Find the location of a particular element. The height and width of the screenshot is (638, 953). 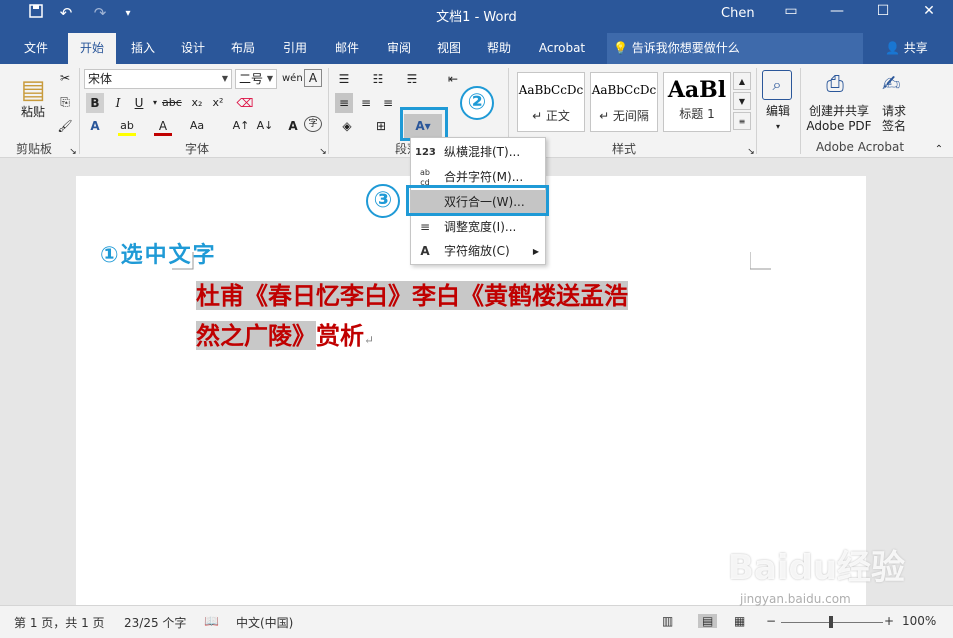

align-right-icon: ≡ is located at coordinates (388, 103).